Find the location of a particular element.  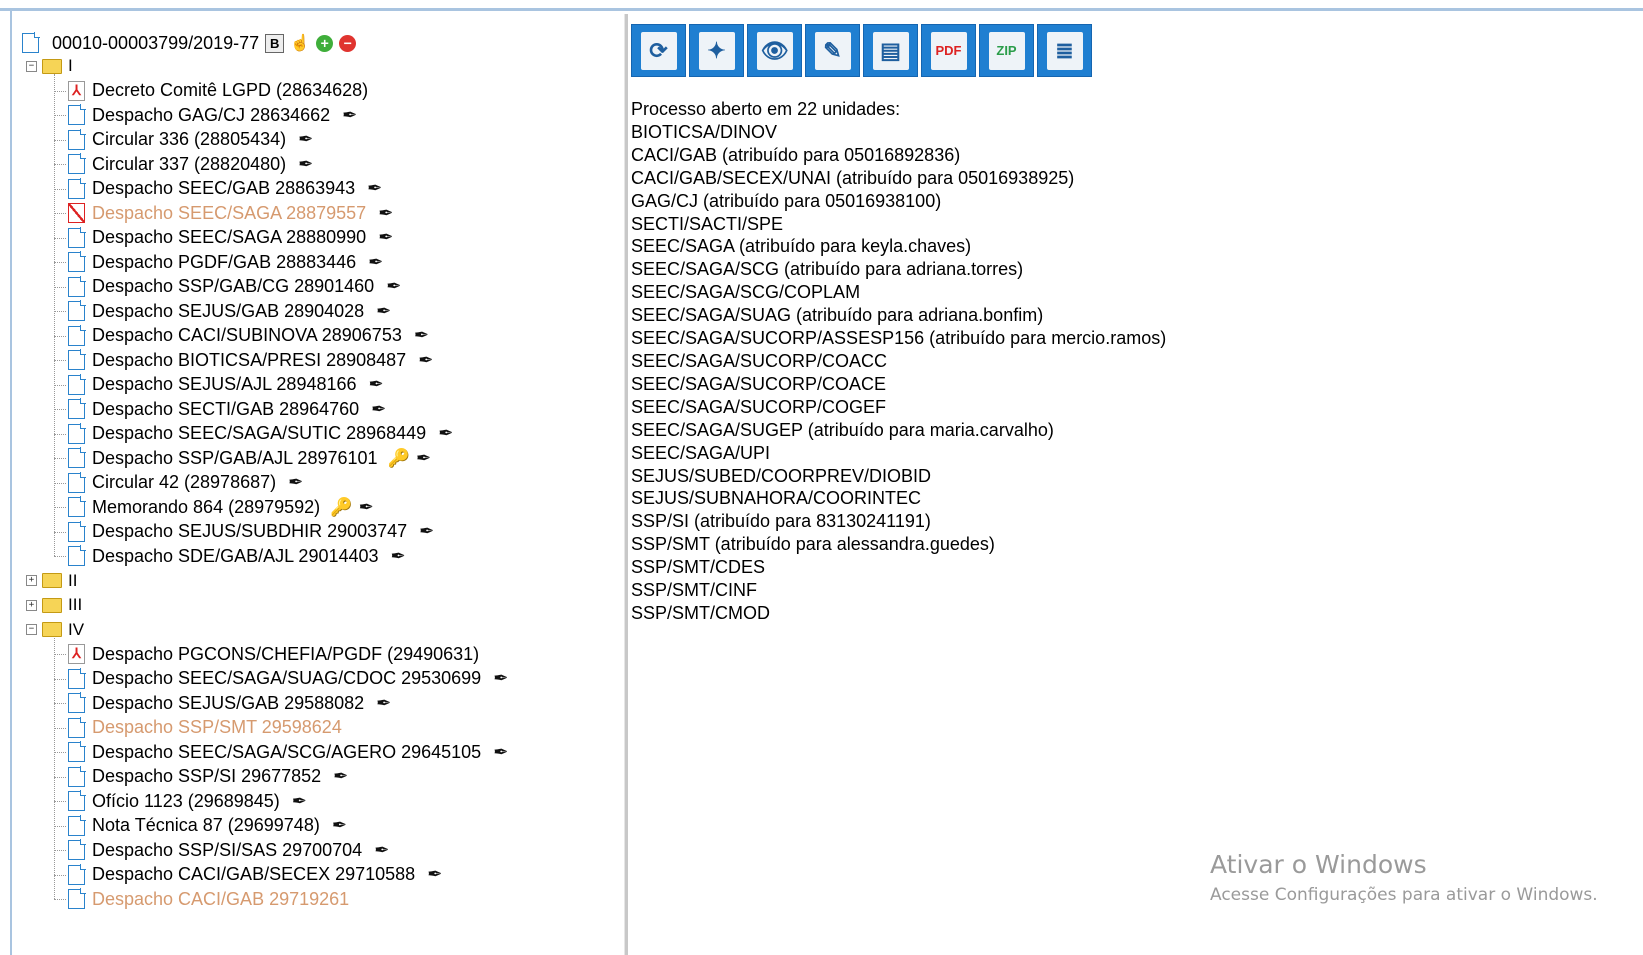

tree-document: Despacho SEEC/SAGA 28879557 ✒ is located at coordinates (230, 213).